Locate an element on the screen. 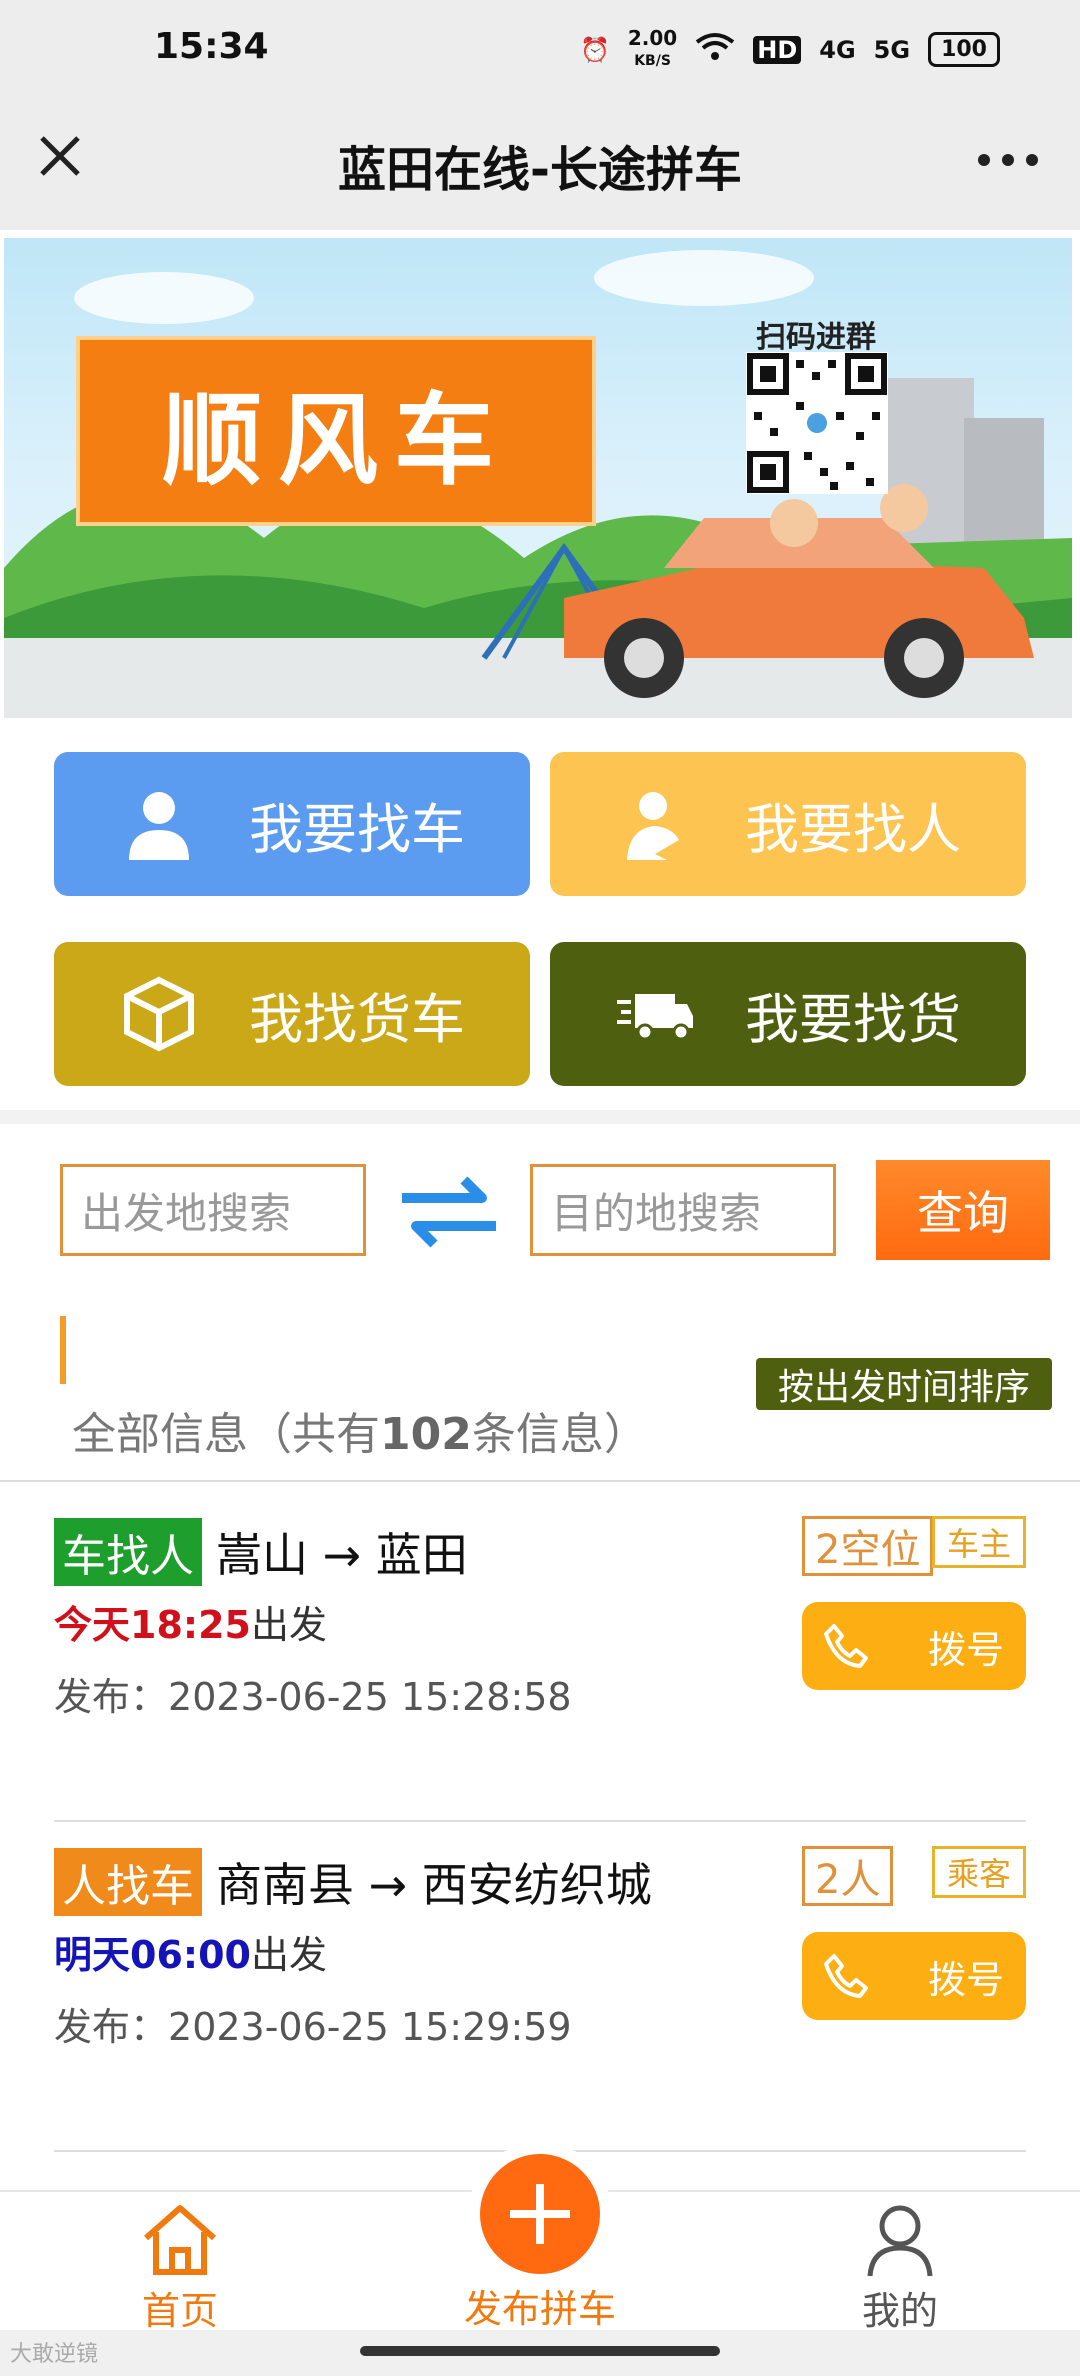 This screenshot has height=2376, width=1080. alarm-icon: ⏰ is located at coordinates (594, 49).